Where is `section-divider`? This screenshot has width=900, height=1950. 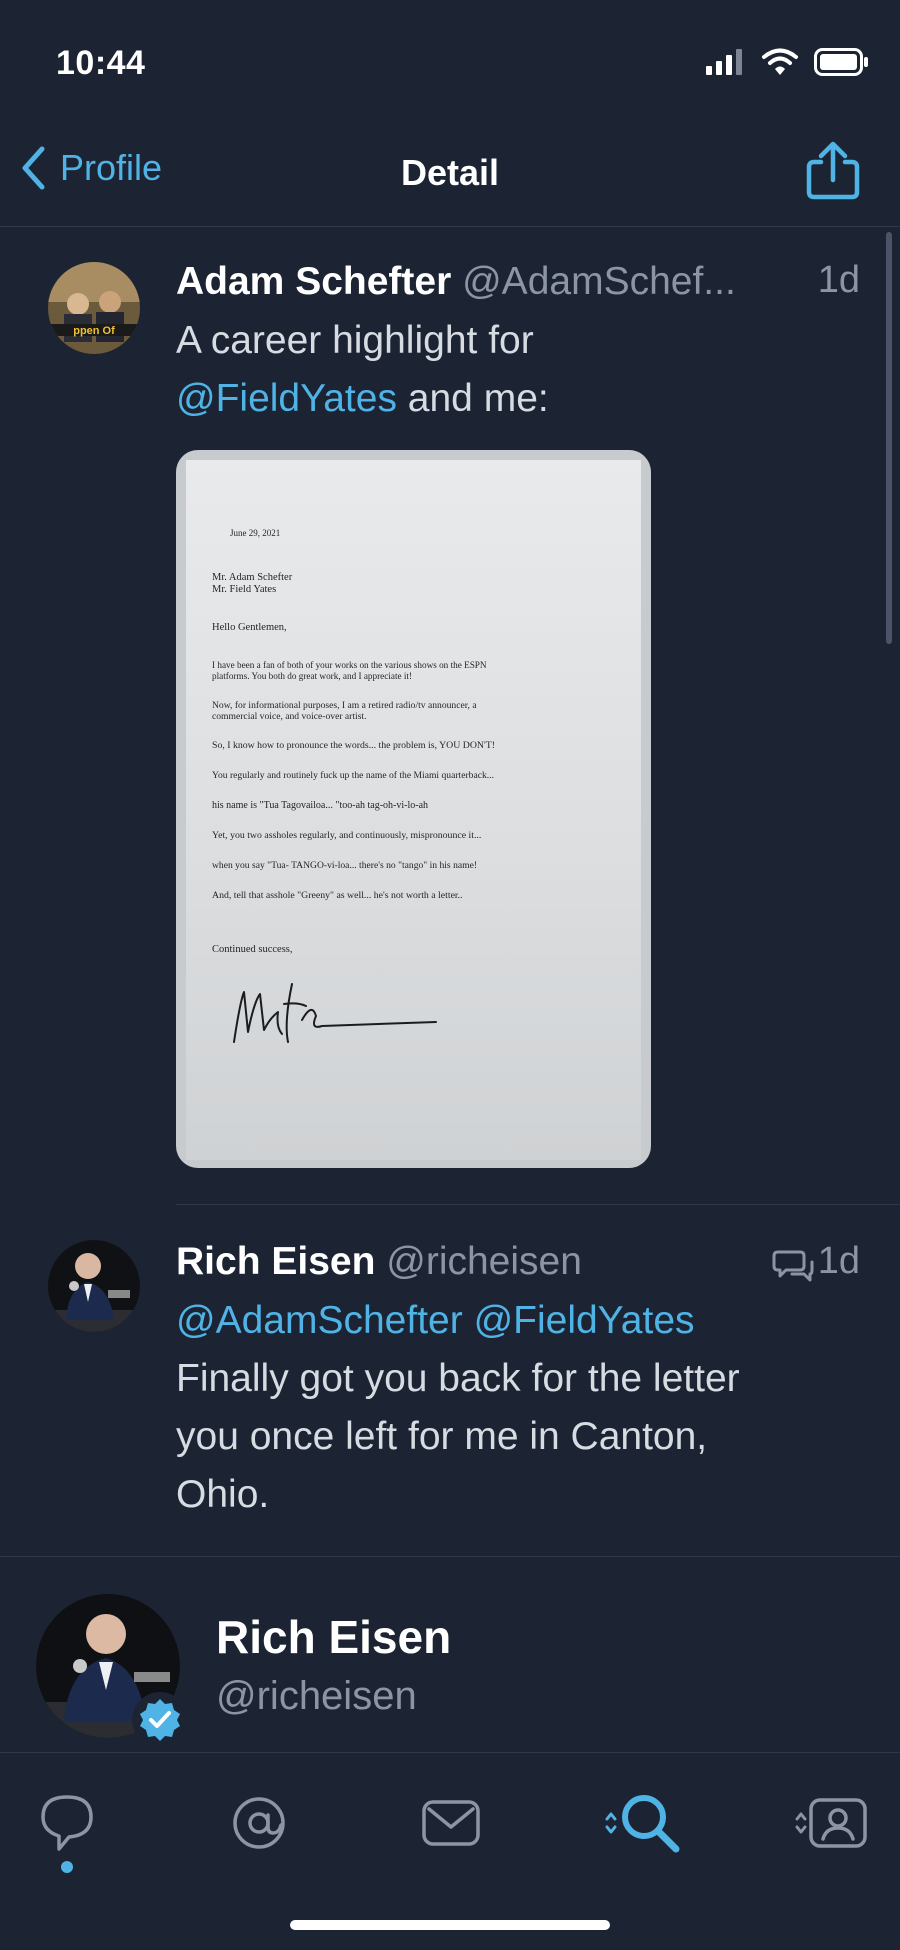
section-divider is located at coordinates (450, 1556).